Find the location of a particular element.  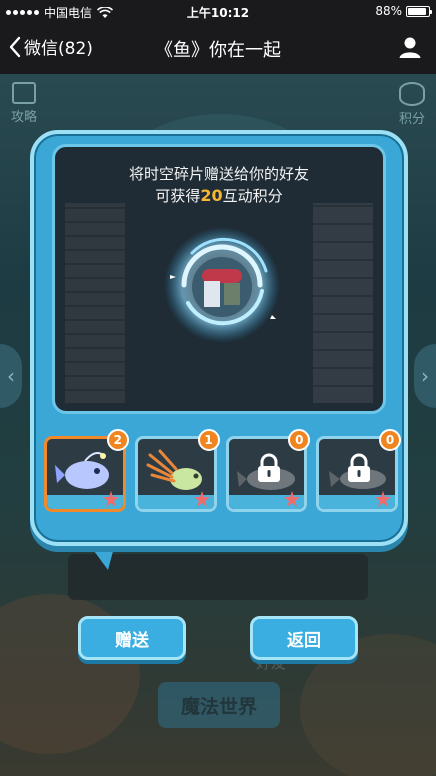

scene-stone-wall is located at coordinates (343, 303).